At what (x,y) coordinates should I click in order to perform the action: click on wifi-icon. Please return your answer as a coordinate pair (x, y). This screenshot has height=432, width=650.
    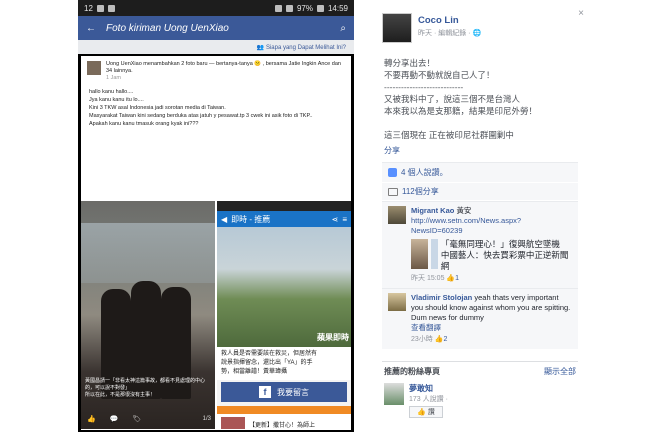
    Looking at the image, I should click on (278, 8).